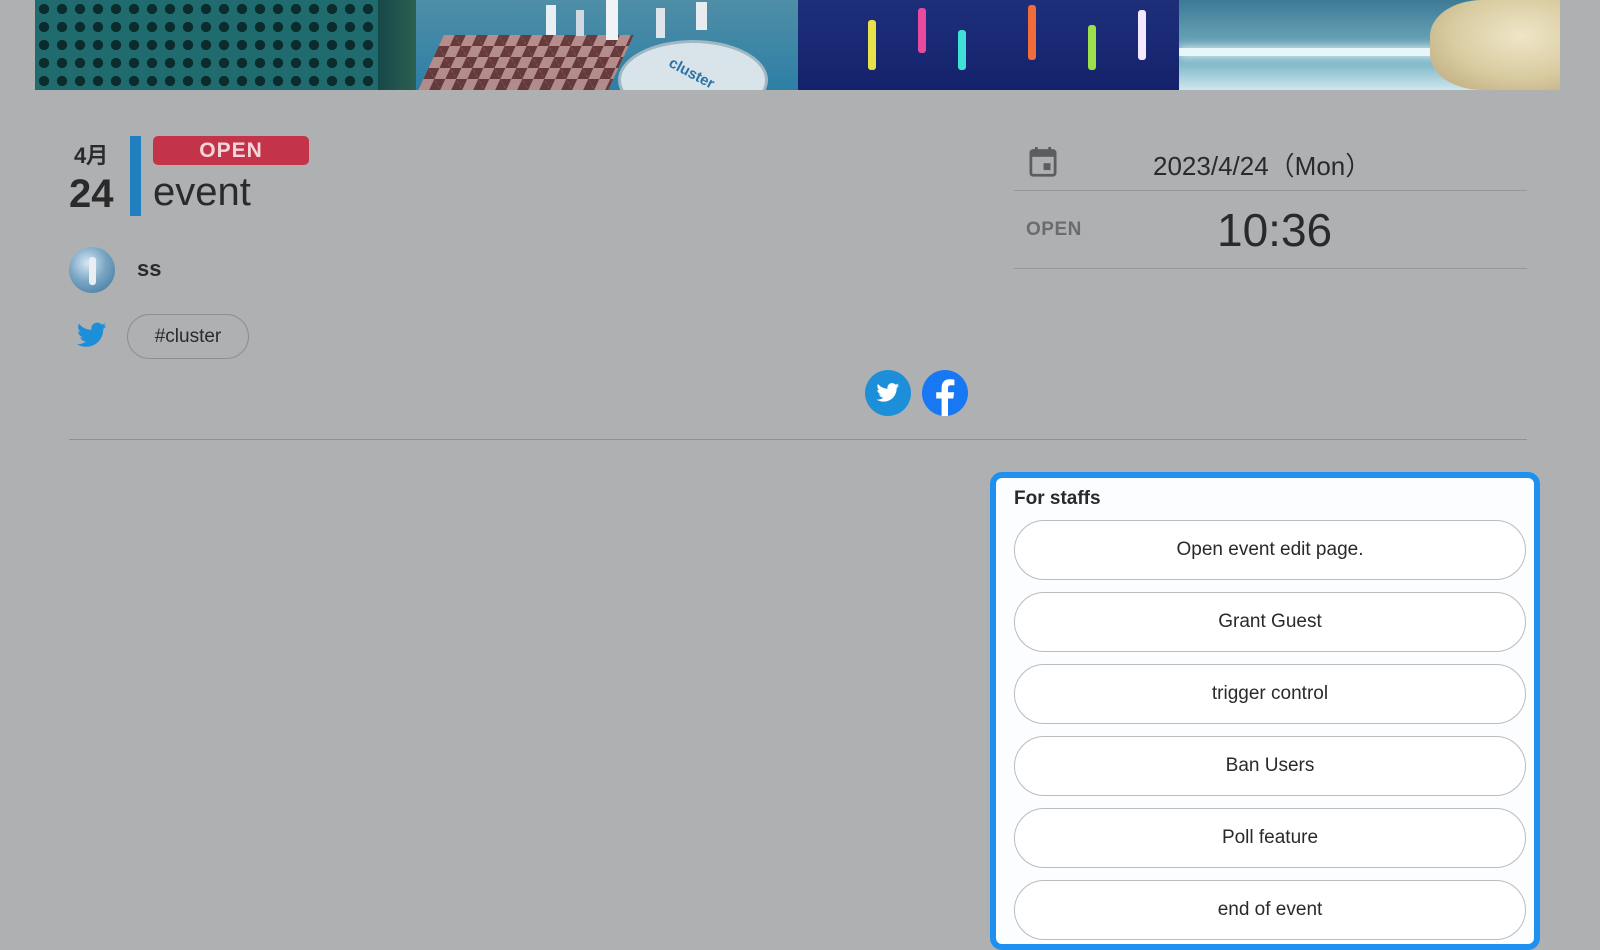 The image size is (1600, 950). I want to click on open-label: OPEN, so click(1054, 229).